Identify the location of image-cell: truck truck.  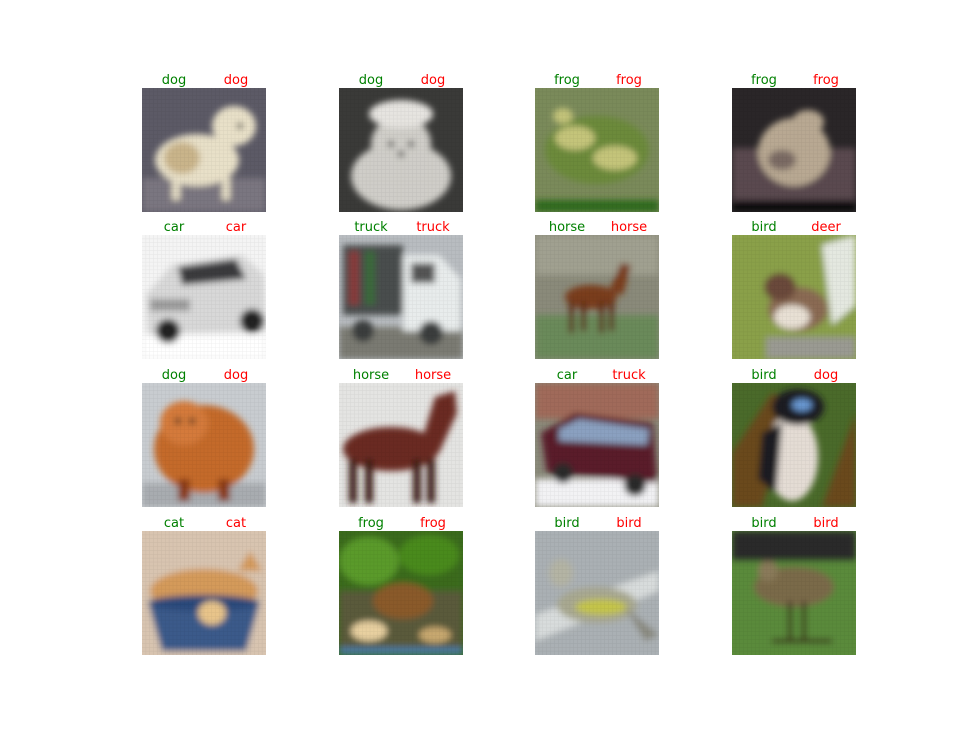
(401, 290).